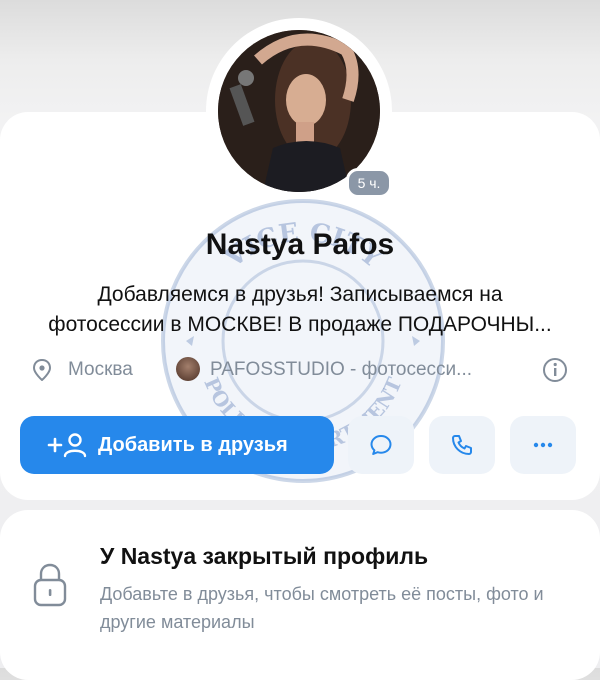 The height and width of the screenshot is (680, 600). I want to click on location-pin-icon, so click(42, 372).